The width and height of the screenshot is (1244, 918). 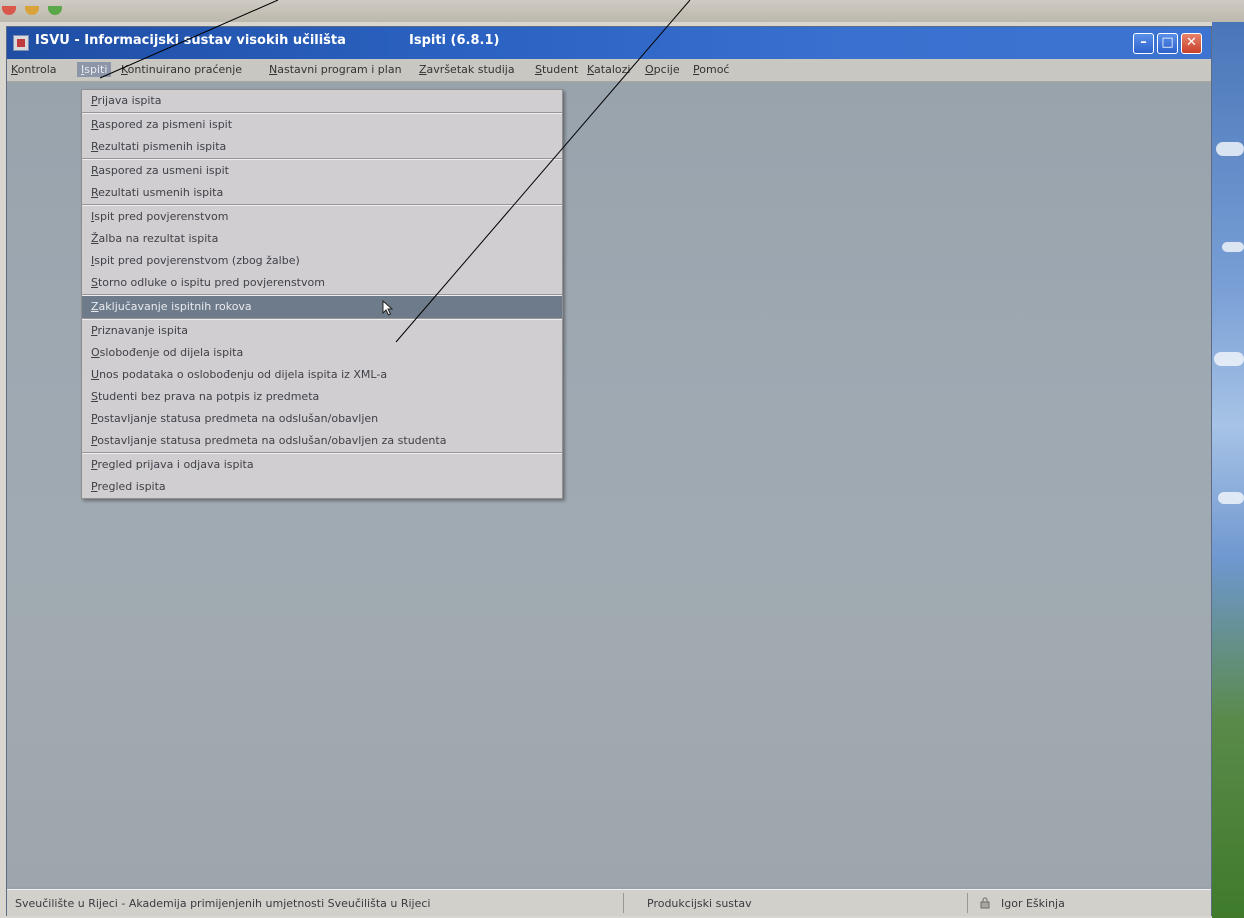 I want to click on menu-item-zalba-na-rezultat: Žalba na rezultat ispita, so click(x=322, y=239).